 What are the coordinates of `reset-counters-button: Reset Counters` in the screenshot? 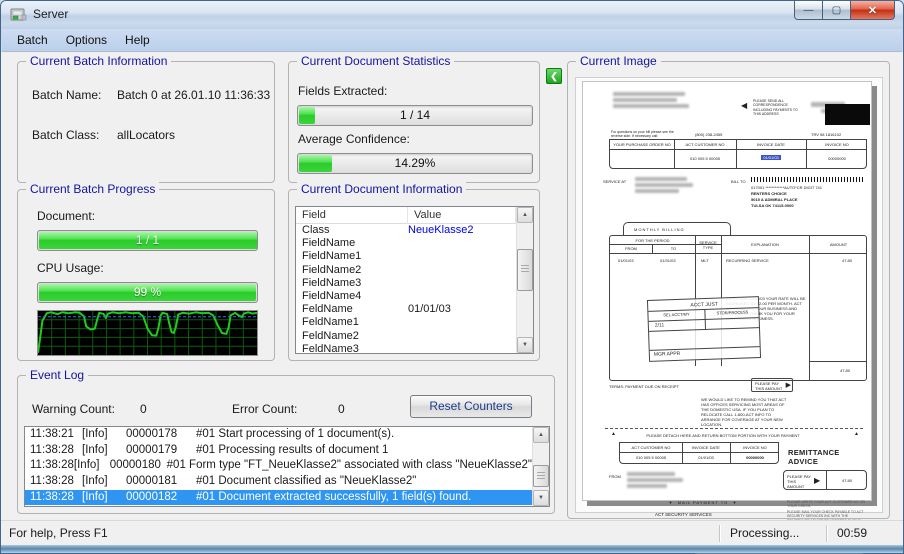 It's located at (471, 406).